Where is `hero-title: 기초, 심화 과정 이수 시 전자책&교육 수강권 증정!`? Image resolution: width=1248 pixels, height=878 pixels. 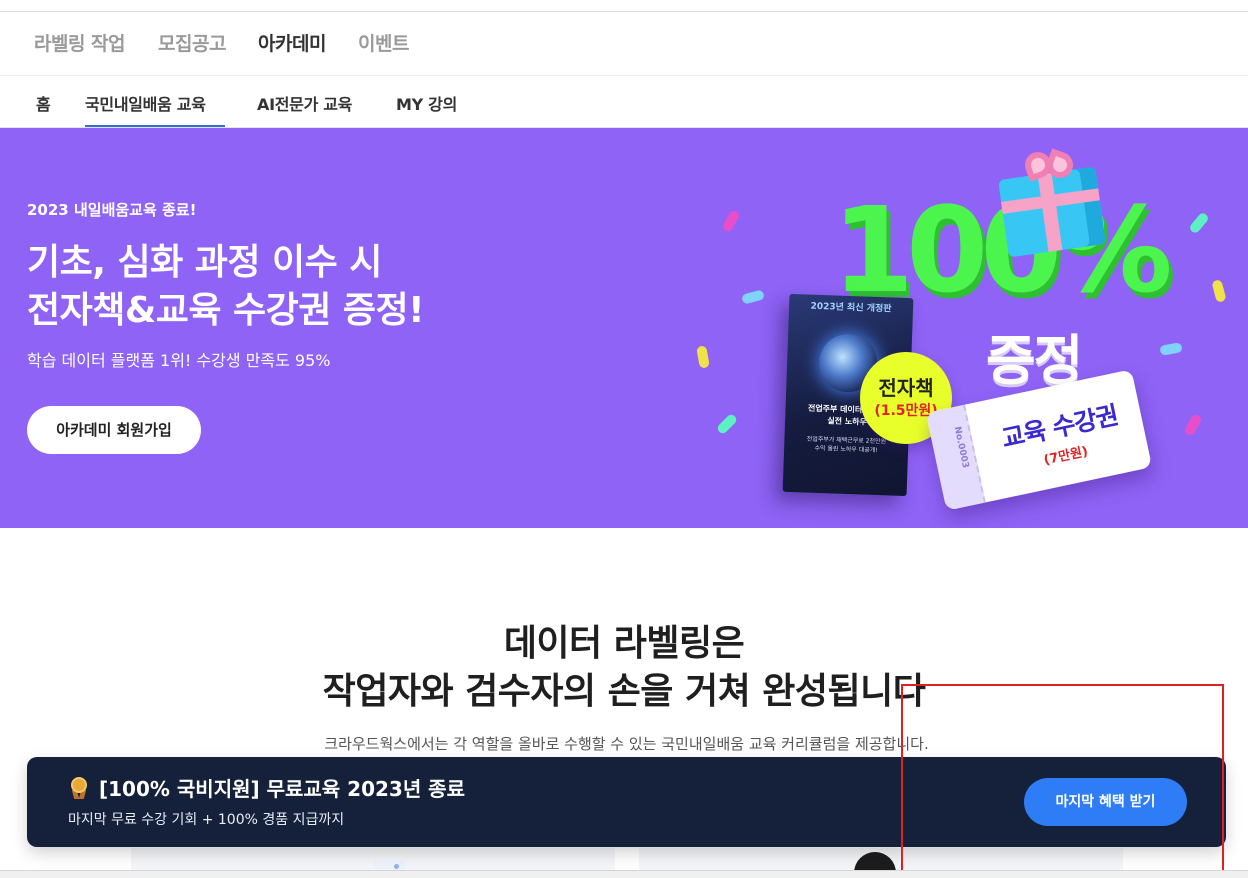 hero-title: 기초, 심화 과정 이수 시 전자책&교육 수강권 증정! is located at coordinates (226, 287).